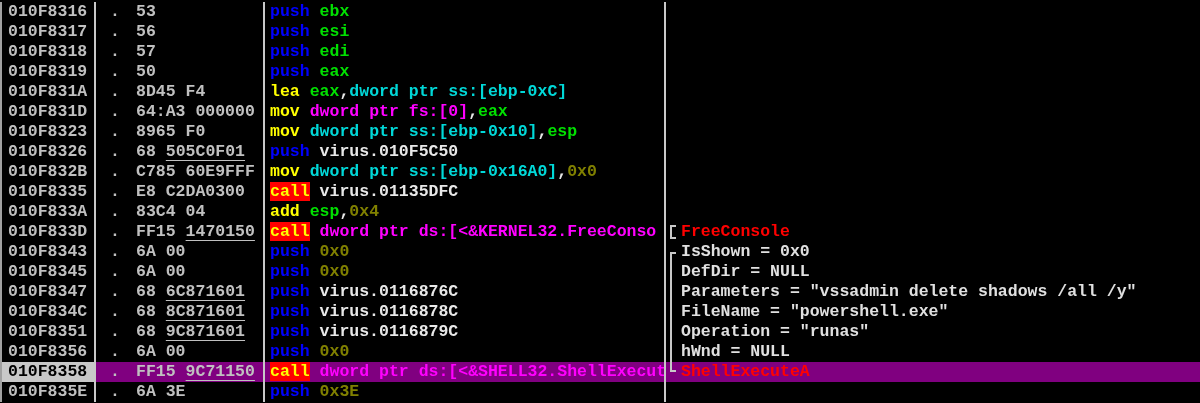 The image size is (1200, 403). I want to click on address-cell: 010F8323, so click(48, 132).